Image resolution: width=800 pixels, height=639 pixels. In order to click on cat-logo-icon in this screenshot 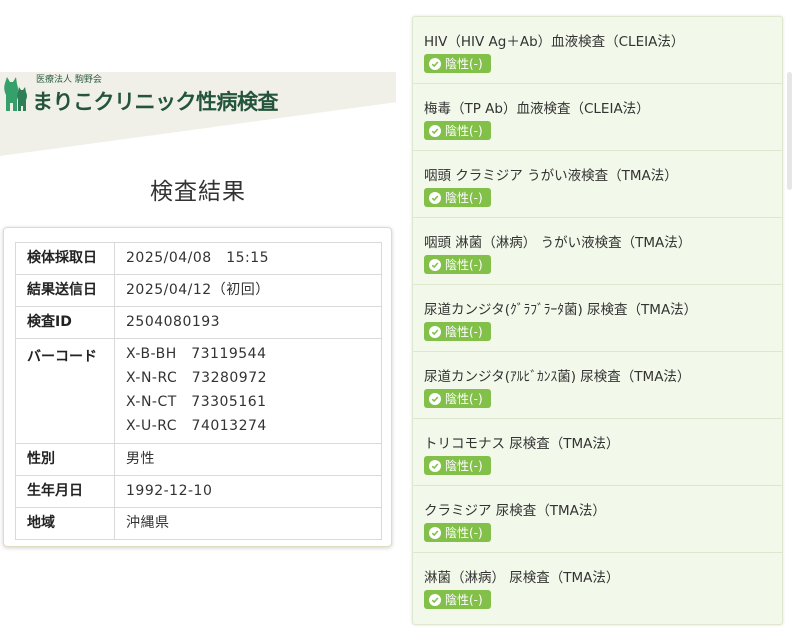, I will do `click(15, 93)`.